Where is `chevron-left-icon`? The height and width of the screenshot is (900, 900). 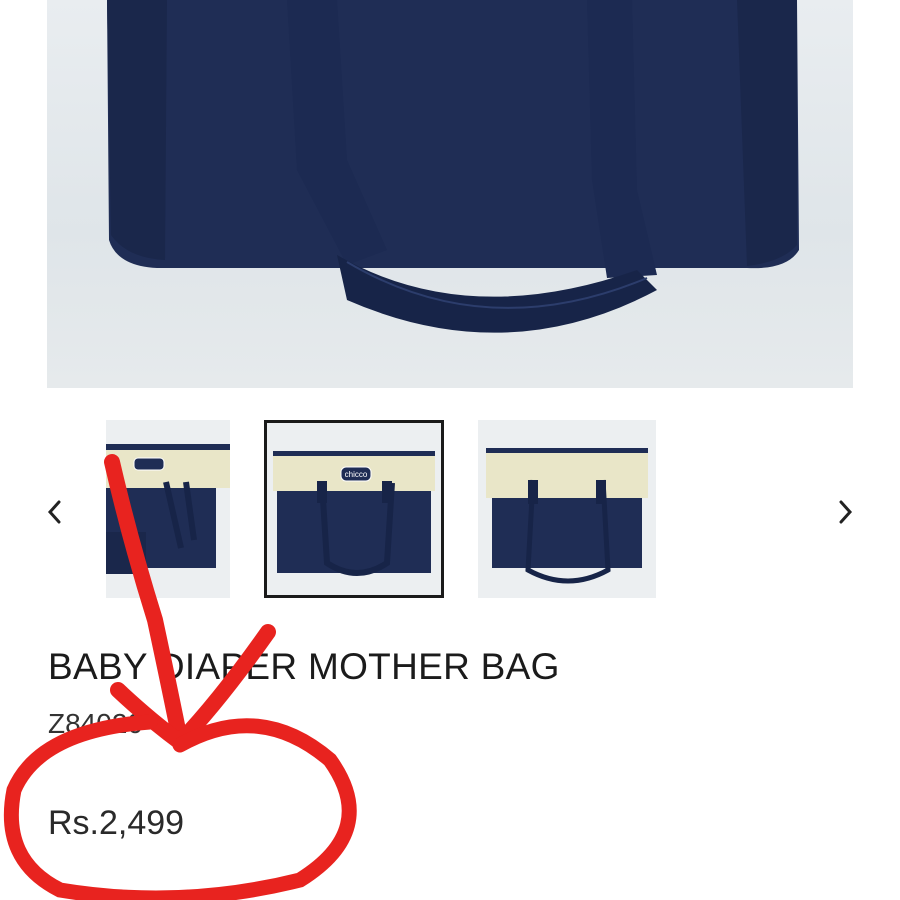
chevron-left-icon is located at coordinates (54, 512).